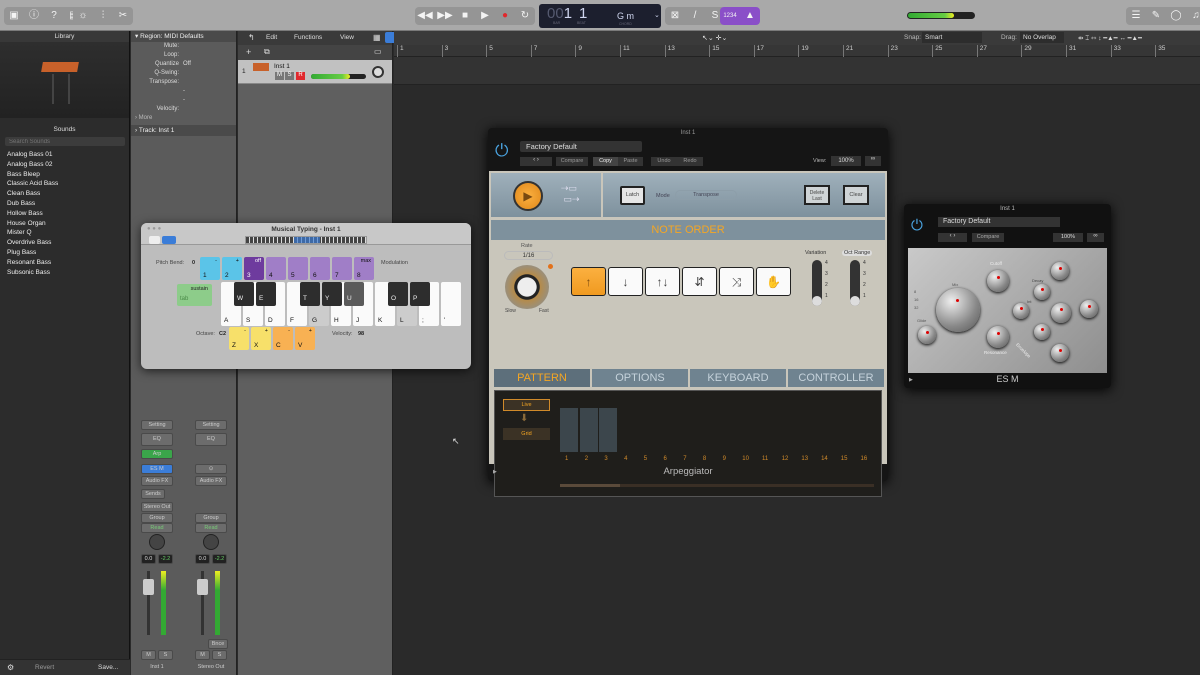  What do you see at coordinates (169, 240) in the screenshot?
I see `typing-mode-button` at bounding box center [169, 240].